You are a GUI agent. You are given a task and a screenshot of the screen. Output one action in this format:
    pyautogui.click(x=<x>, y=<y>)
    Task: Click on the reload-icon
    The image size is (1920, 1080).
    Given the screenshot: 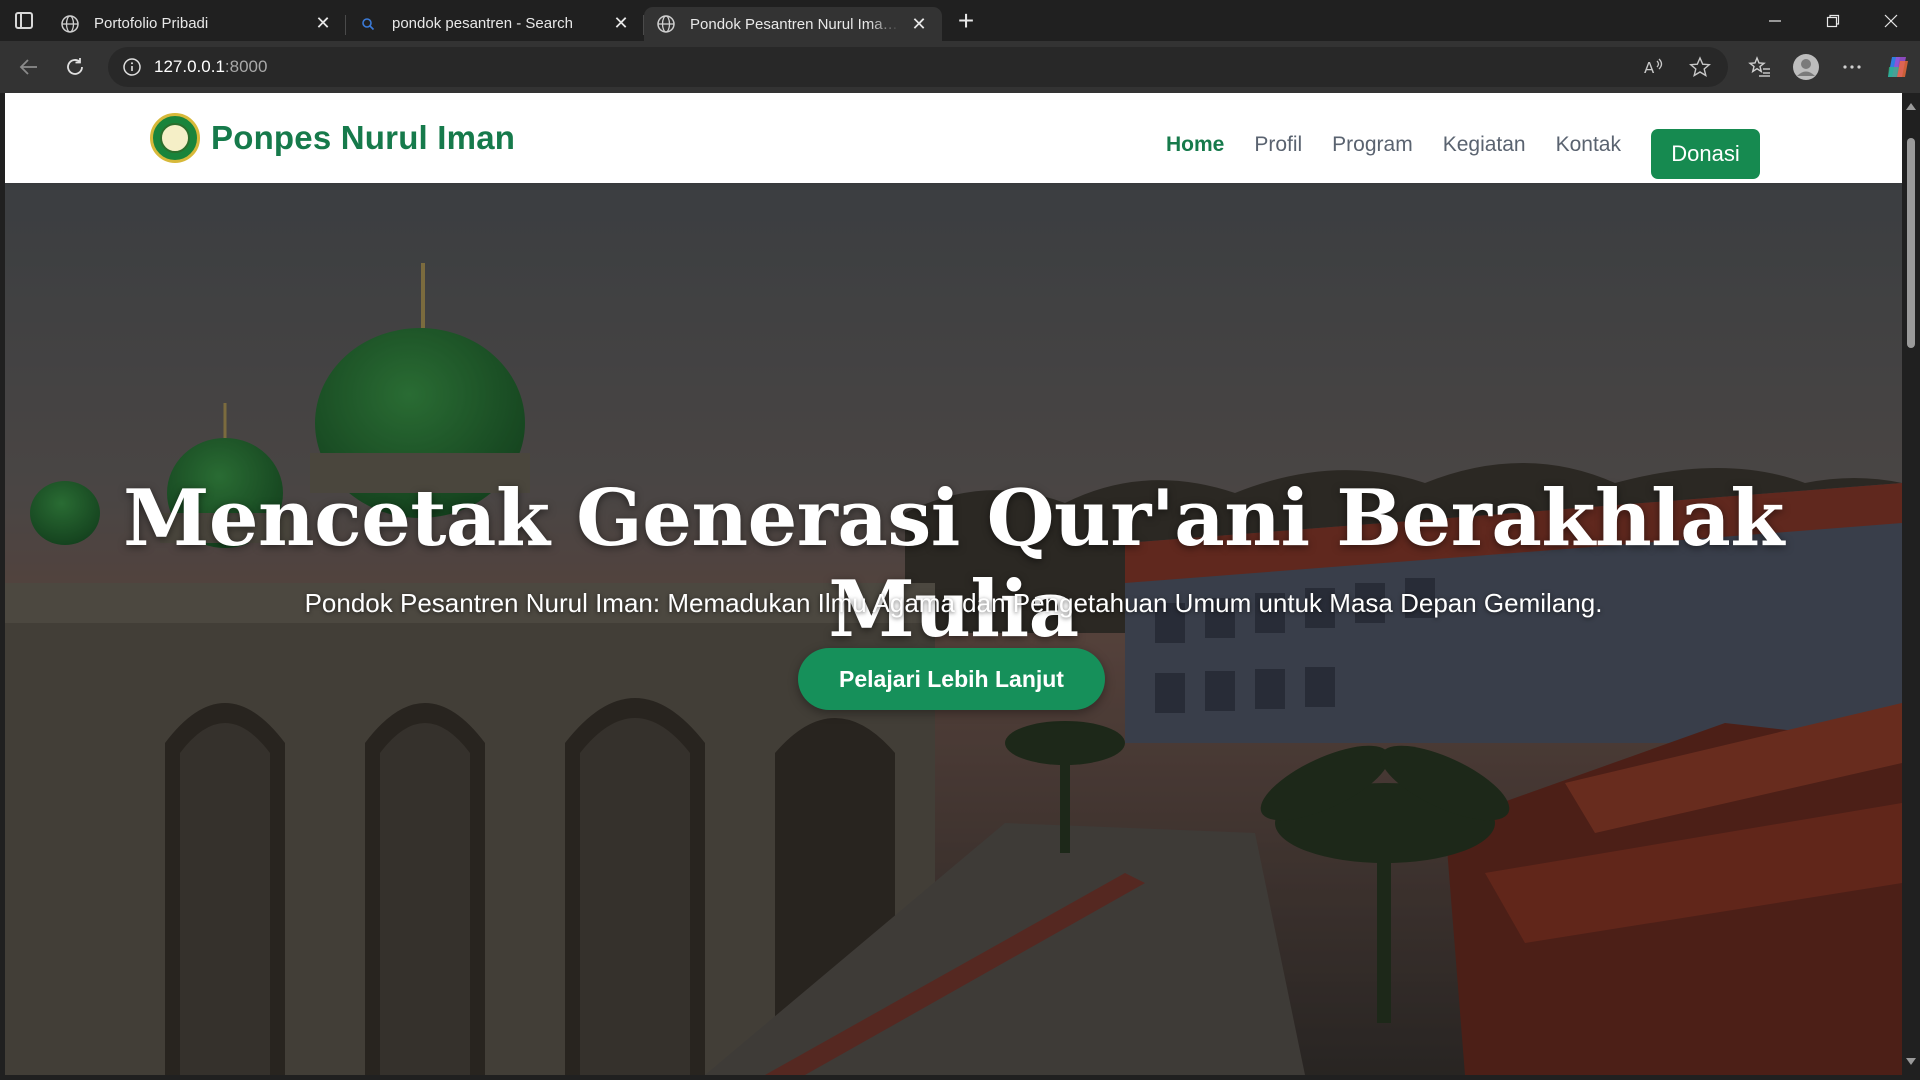 What is the action you would take?
    pyautogui.click(x=75, y=66)
    